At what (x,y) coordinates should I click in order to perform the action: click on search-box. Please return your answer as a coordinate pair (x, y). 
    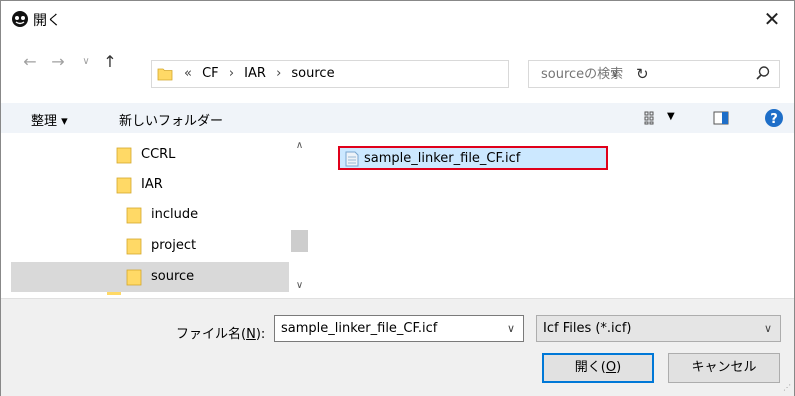
    Looking at the image, I should click on (654, 74).